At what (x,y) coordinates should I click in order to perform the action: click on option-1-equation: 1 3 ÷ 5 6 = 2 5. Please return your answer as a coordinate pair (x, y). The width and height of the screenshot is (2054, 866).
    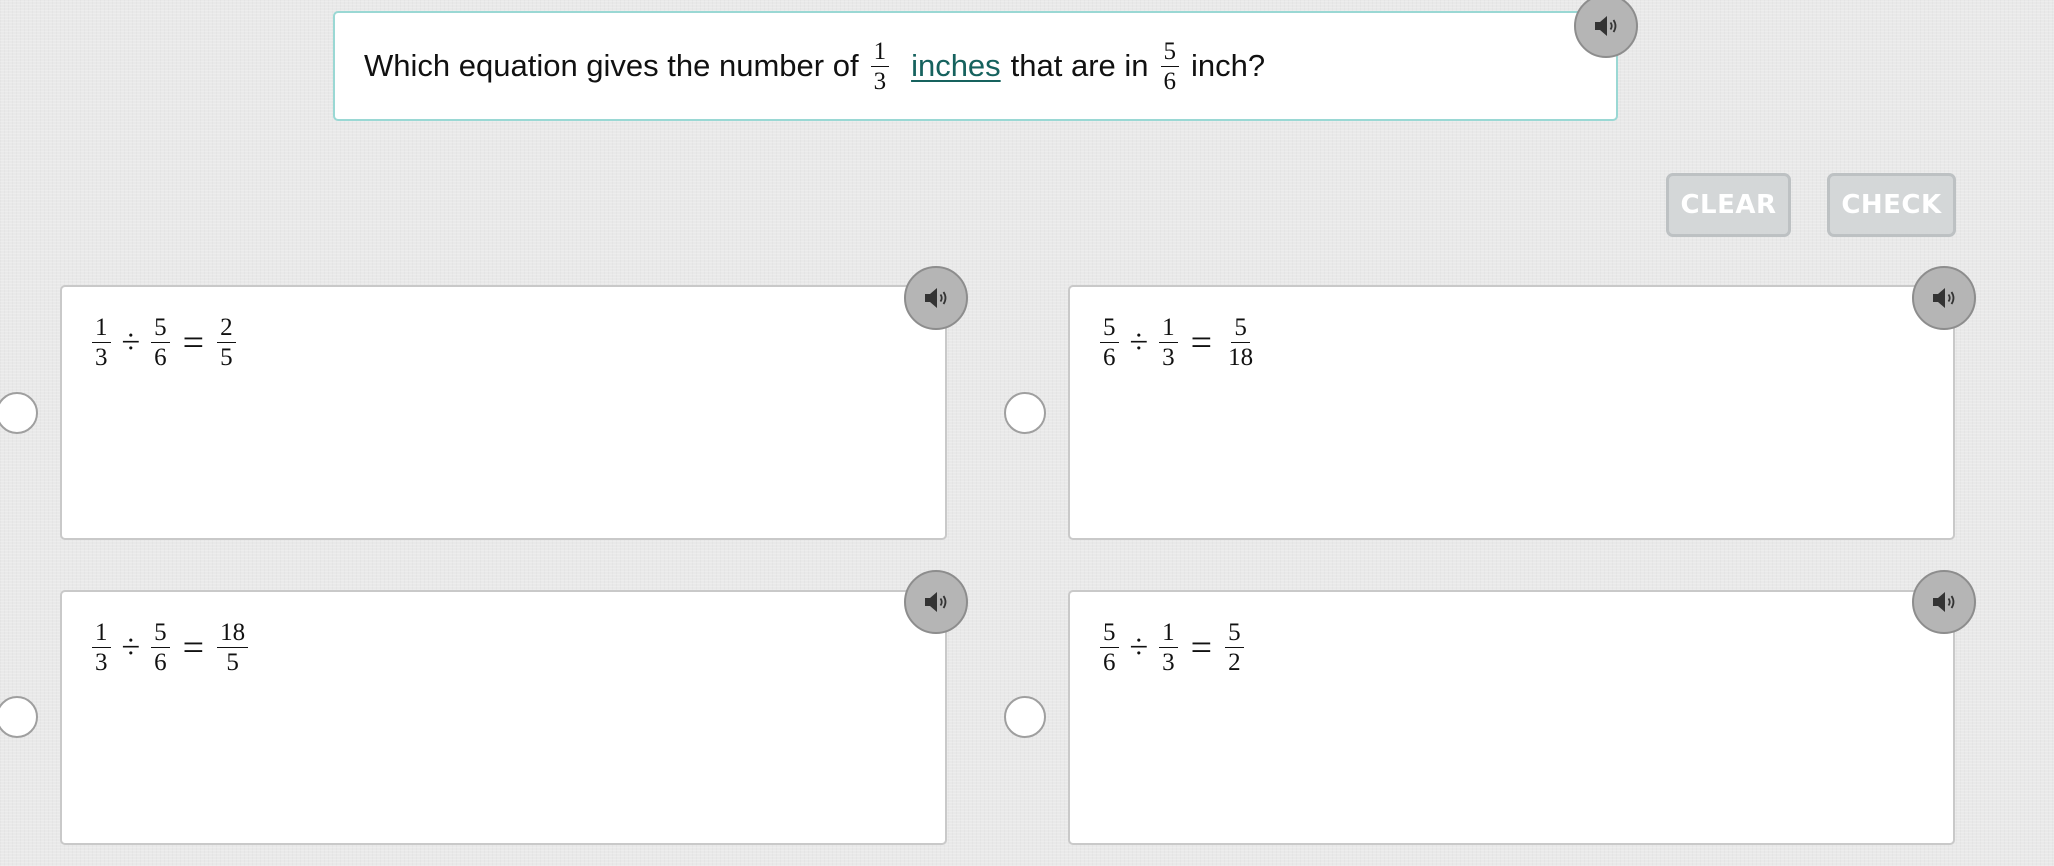
    Looking at the image, I should click on (164, 342).